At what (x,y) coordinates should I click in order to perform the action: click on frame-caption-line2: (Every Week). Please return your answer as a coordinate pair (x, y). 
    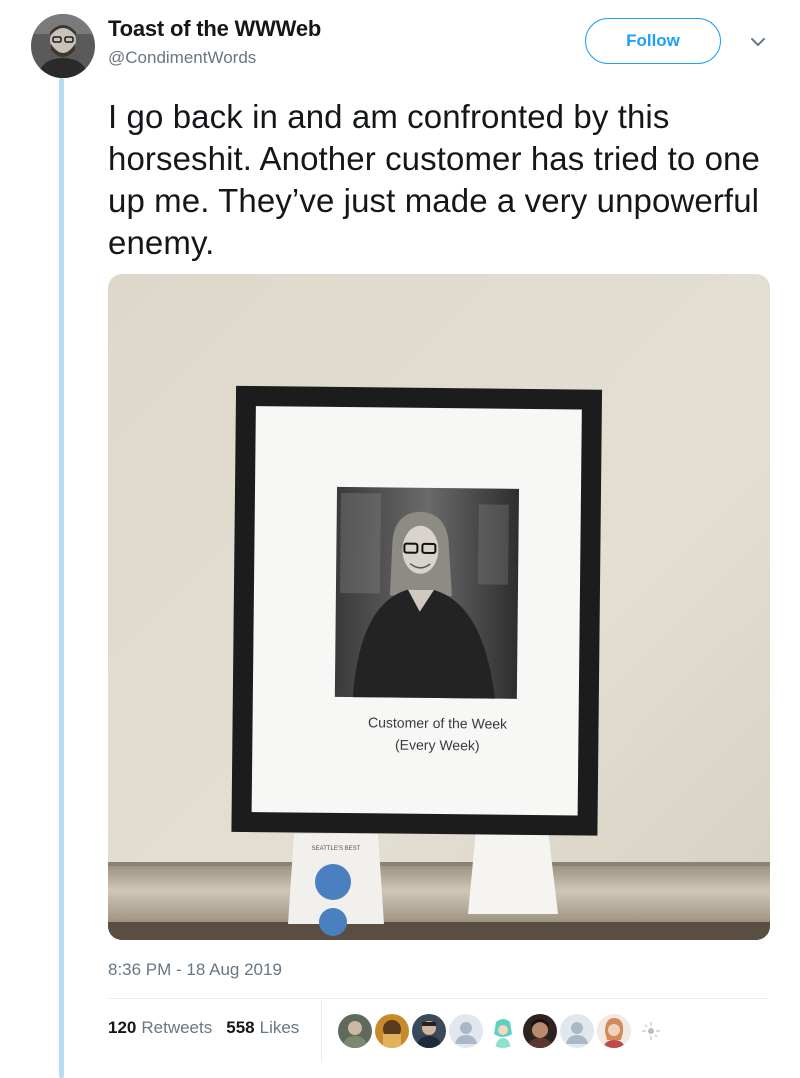
    Looking at the image, I should click on (437, 745).